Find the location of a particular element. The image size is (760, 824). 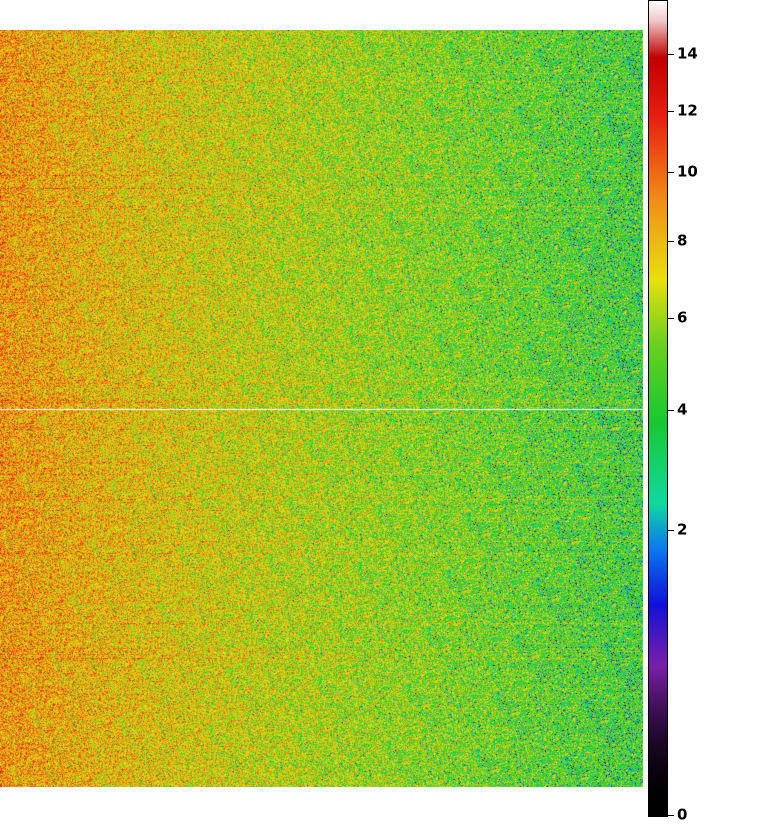

colorbar is located at coordinates (658, 408).